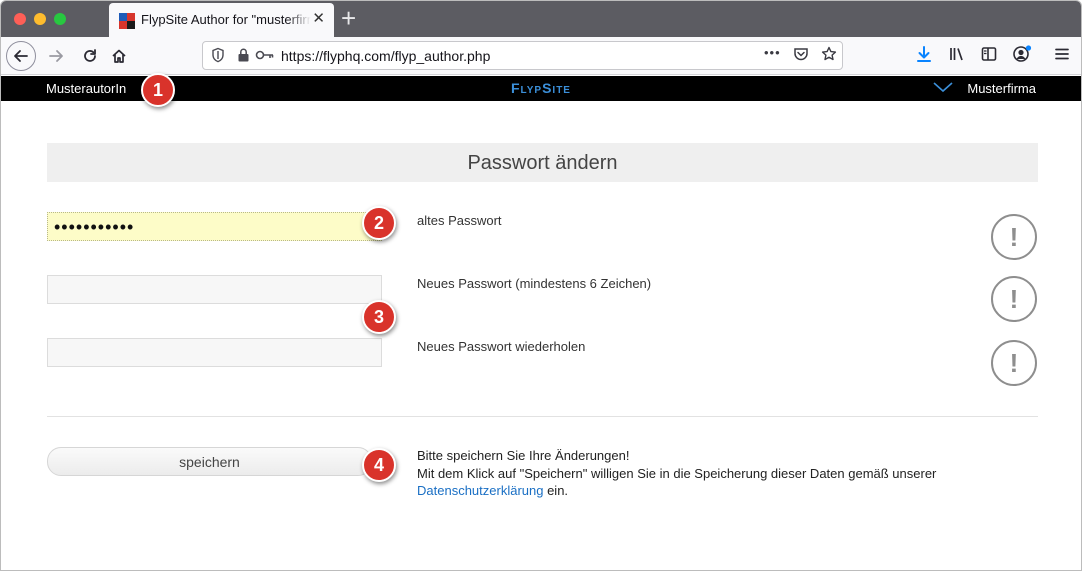  I want to click on zoom-window-button, so click(60, 19).